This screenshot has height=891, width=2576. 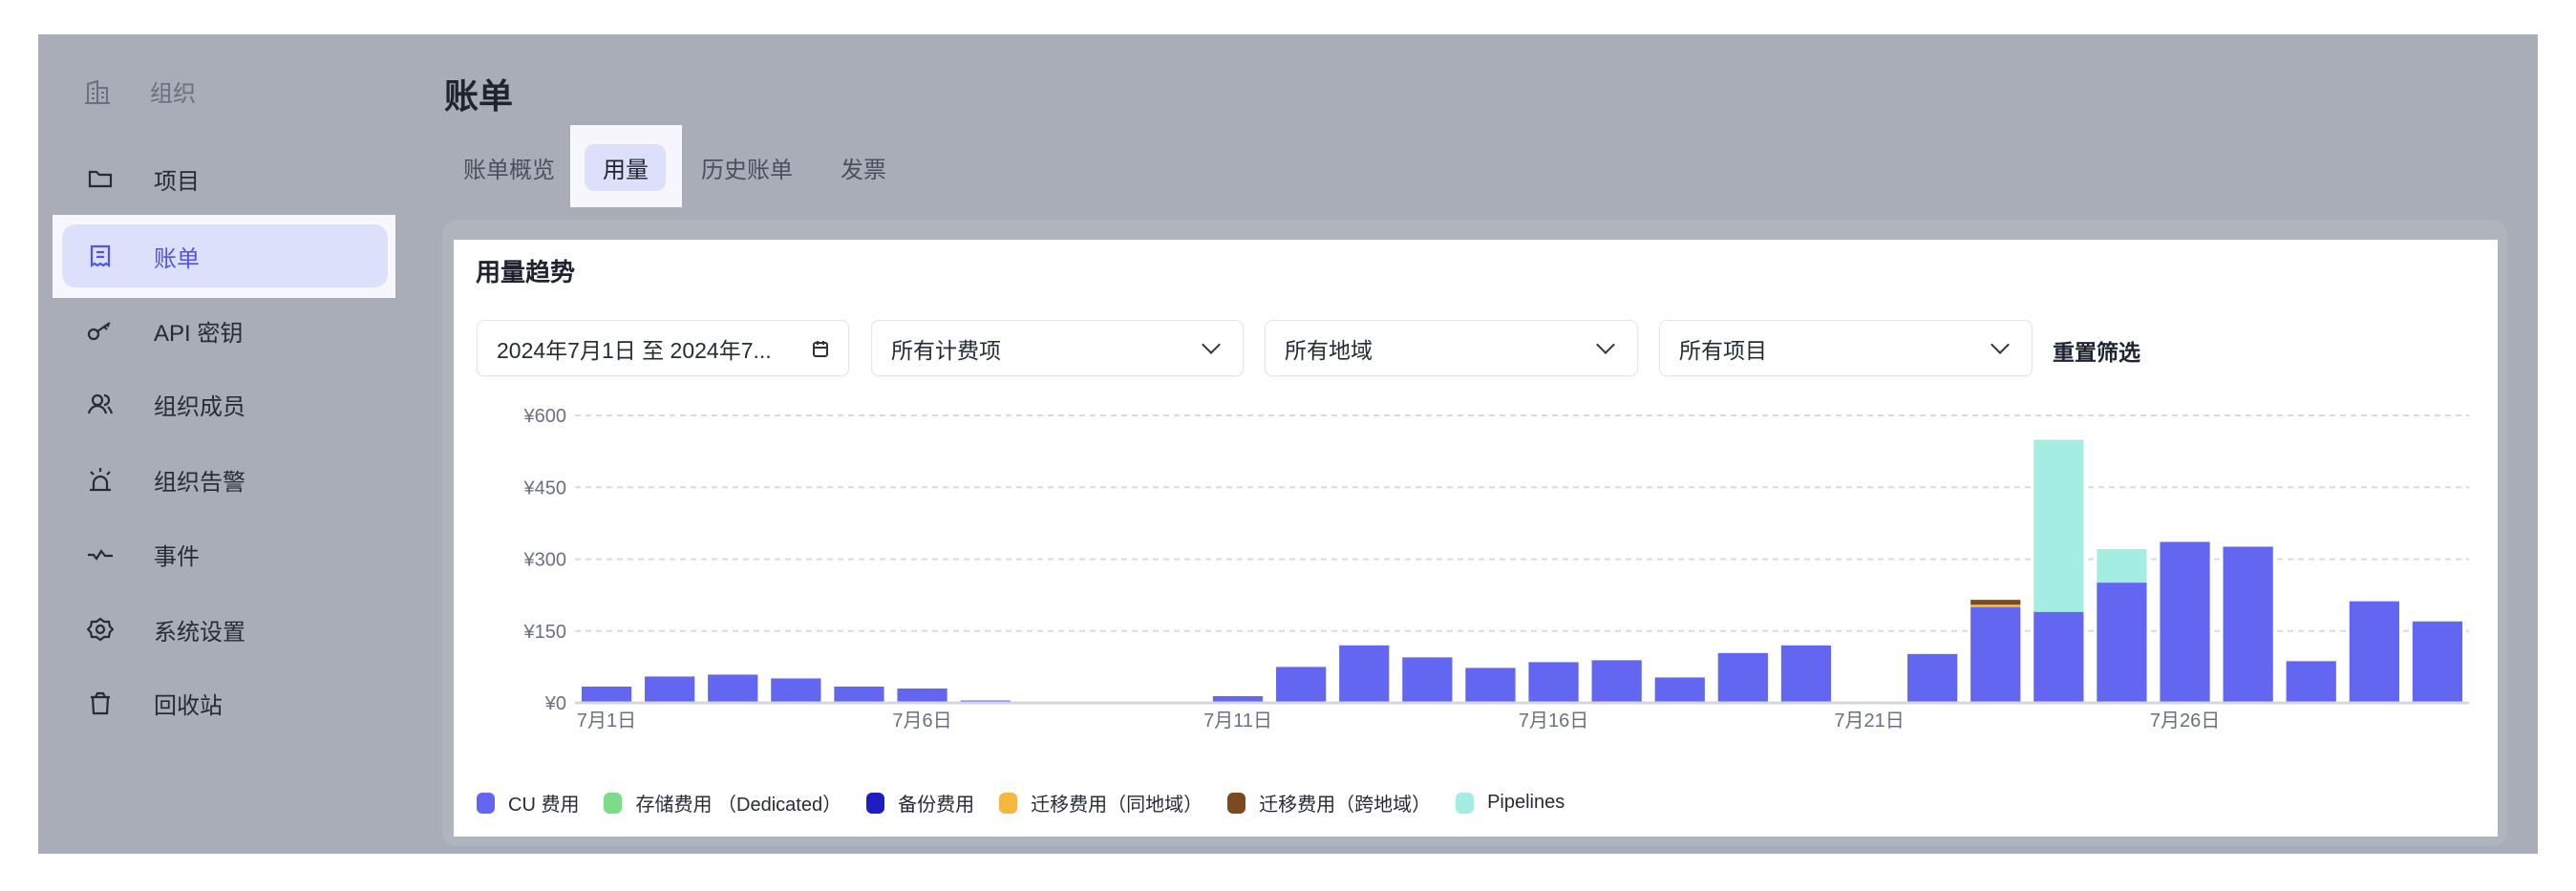 I want to click on gear-icon, so click(x=100, y=629).